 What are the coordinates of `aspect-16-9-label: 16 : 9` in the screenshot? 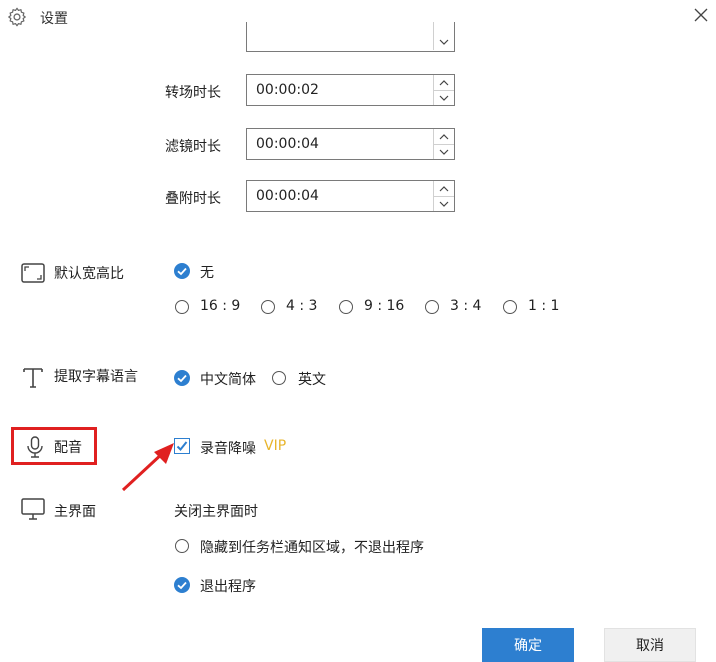 It's located at (220, 306).